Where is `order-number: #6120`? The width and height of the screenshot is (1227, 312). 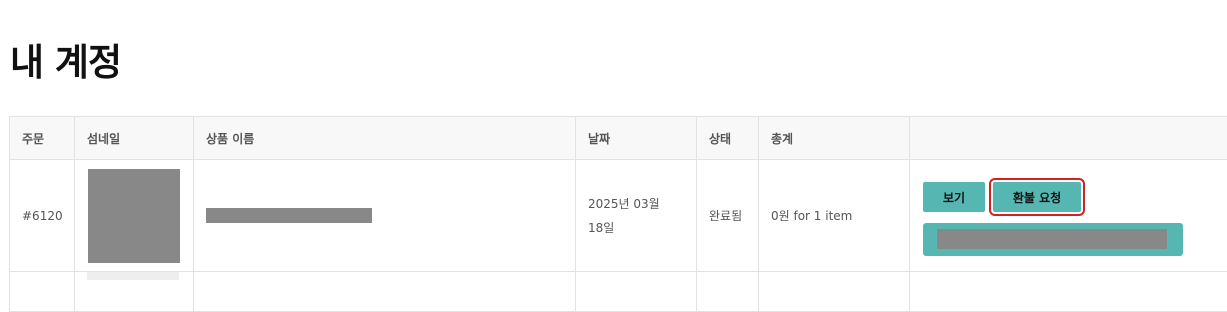
order-number: #6120 is located at coordinates (42, 216).